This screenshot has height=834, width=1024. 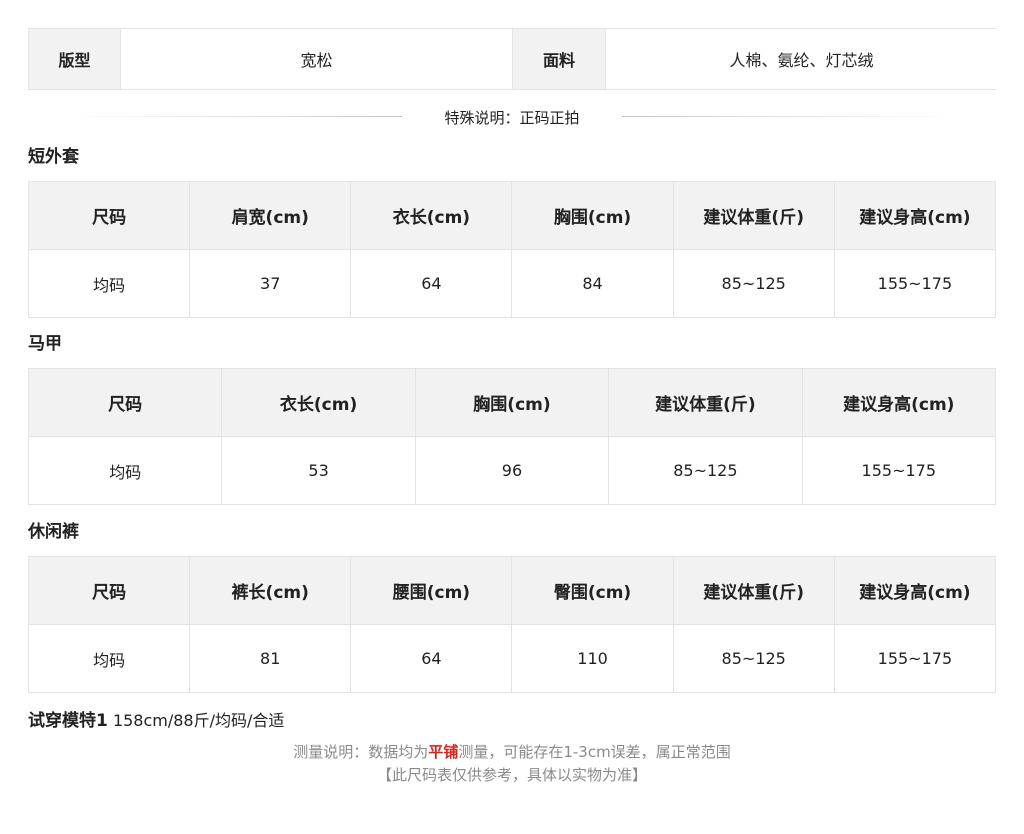 I want to click on table-row: 均码 37 64 84 85~125 155~175, so click(x=512, y=283).